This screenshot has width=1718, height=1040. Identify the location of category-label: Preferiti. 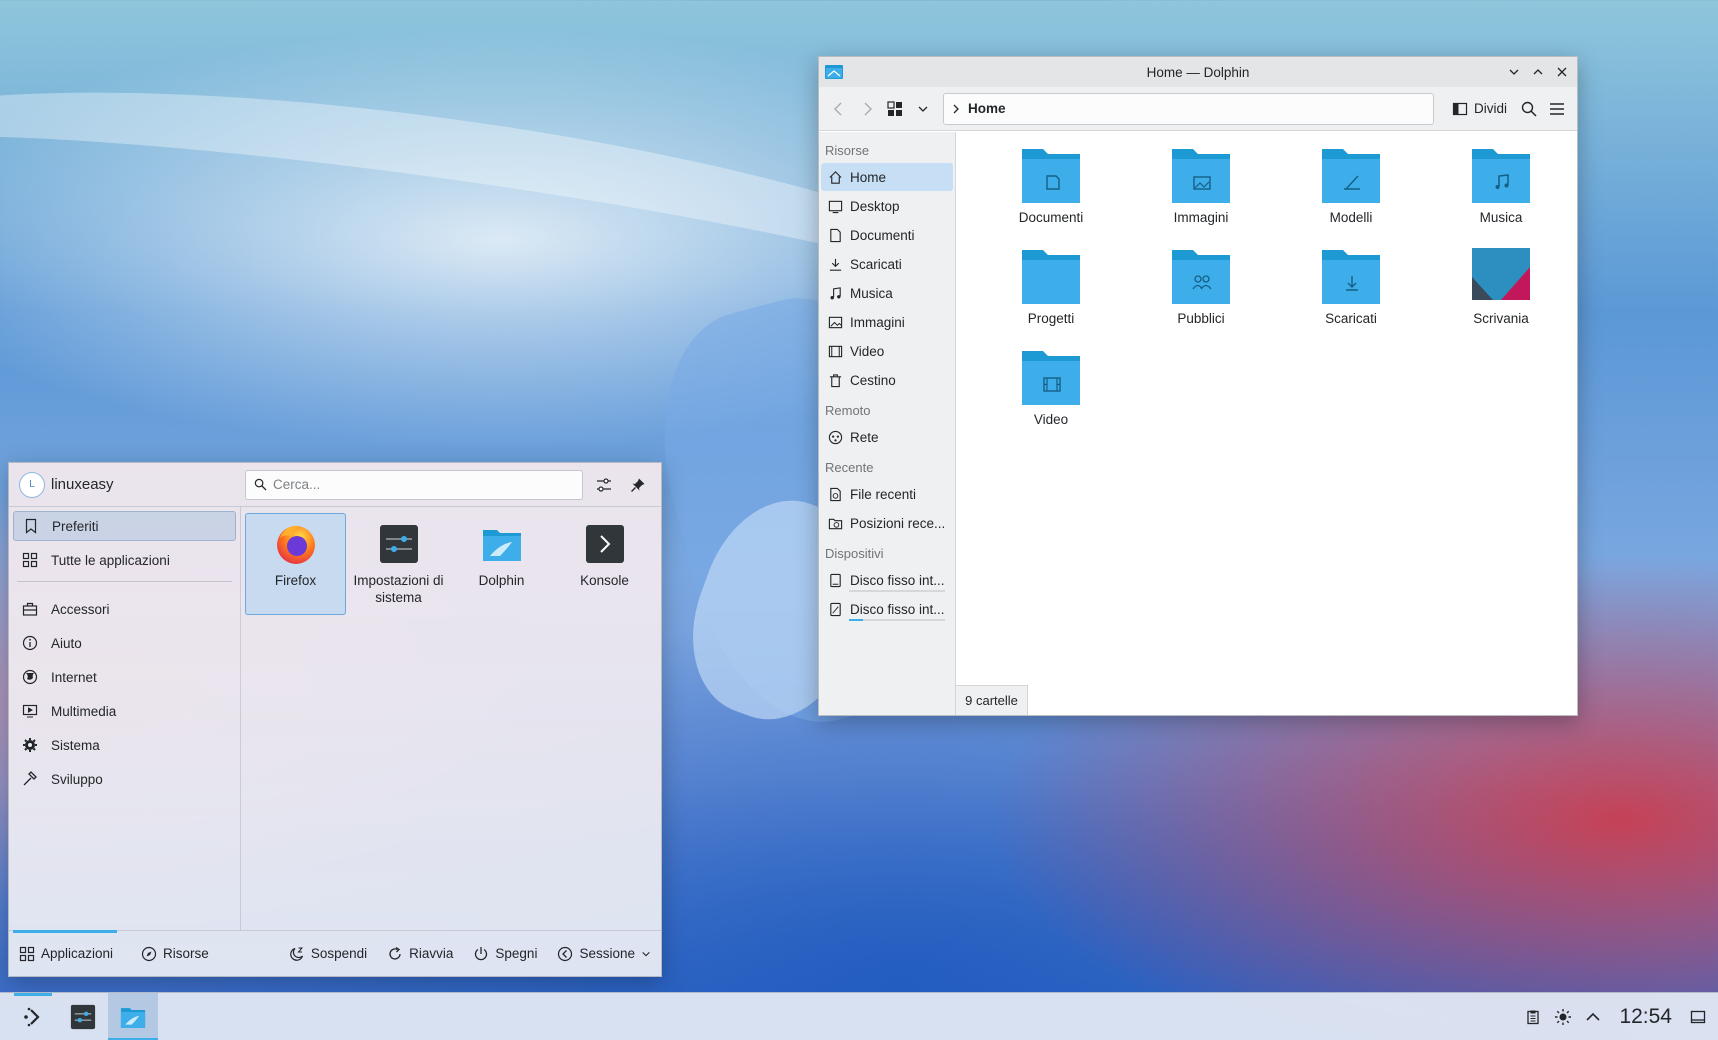
(75, 526).